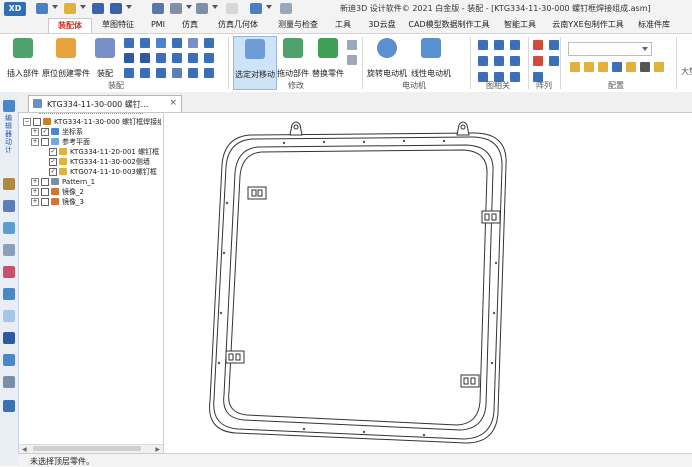 This screenshot has height=467, width=692. I want to click on document-tab: KTG334-11-30-000 螺钉... ×, so click(105, 103).